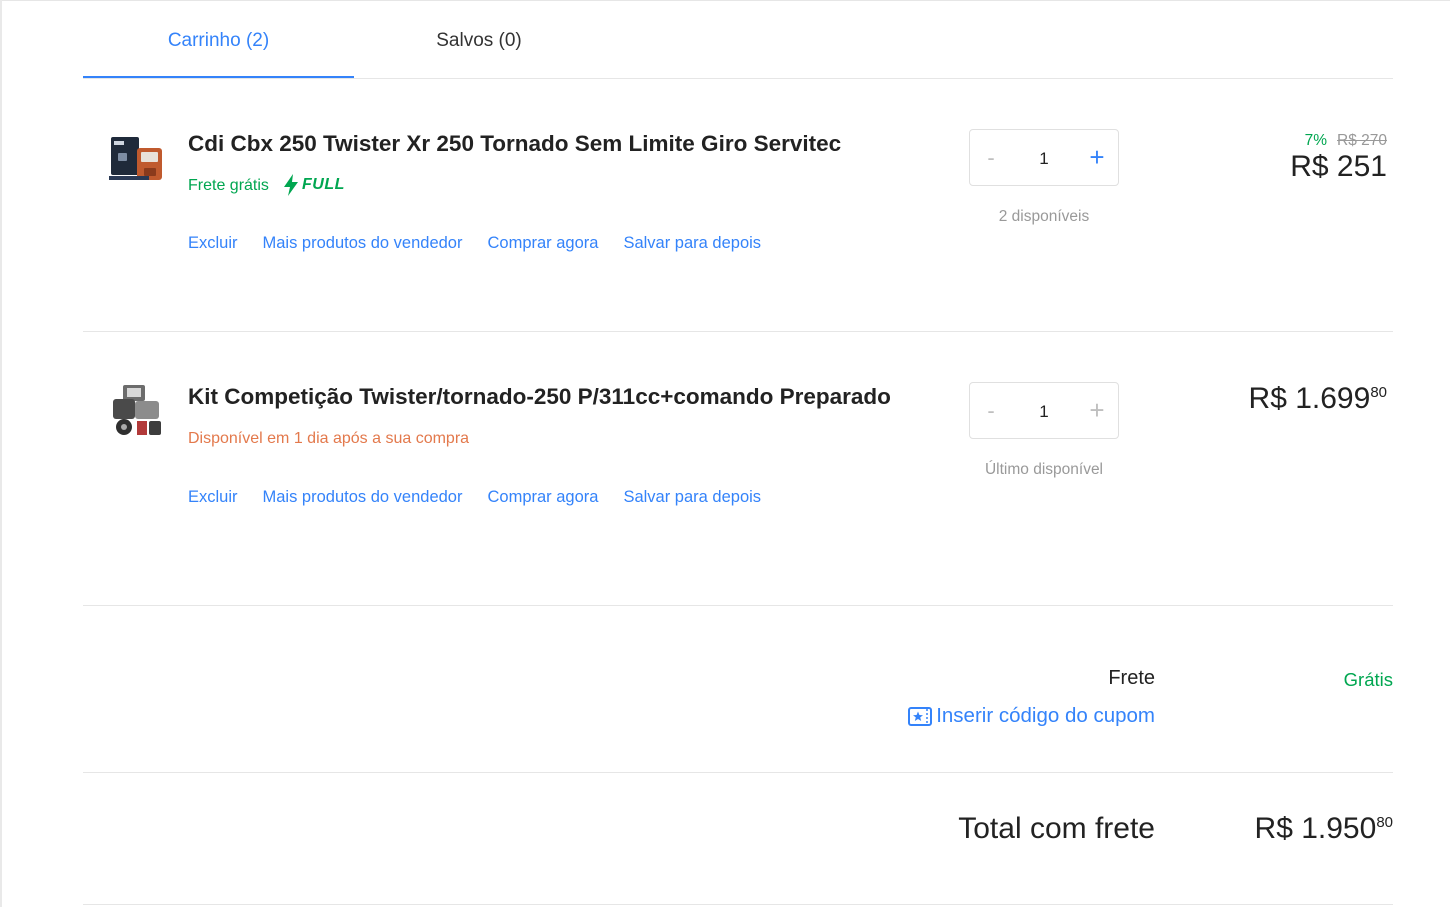 The image size is (1450, 907). What do you see at coordinates (1045, 715) in the screenshot?
I see `coupon-label: Inserir código do cupom` at bounding box center [1045, 715].